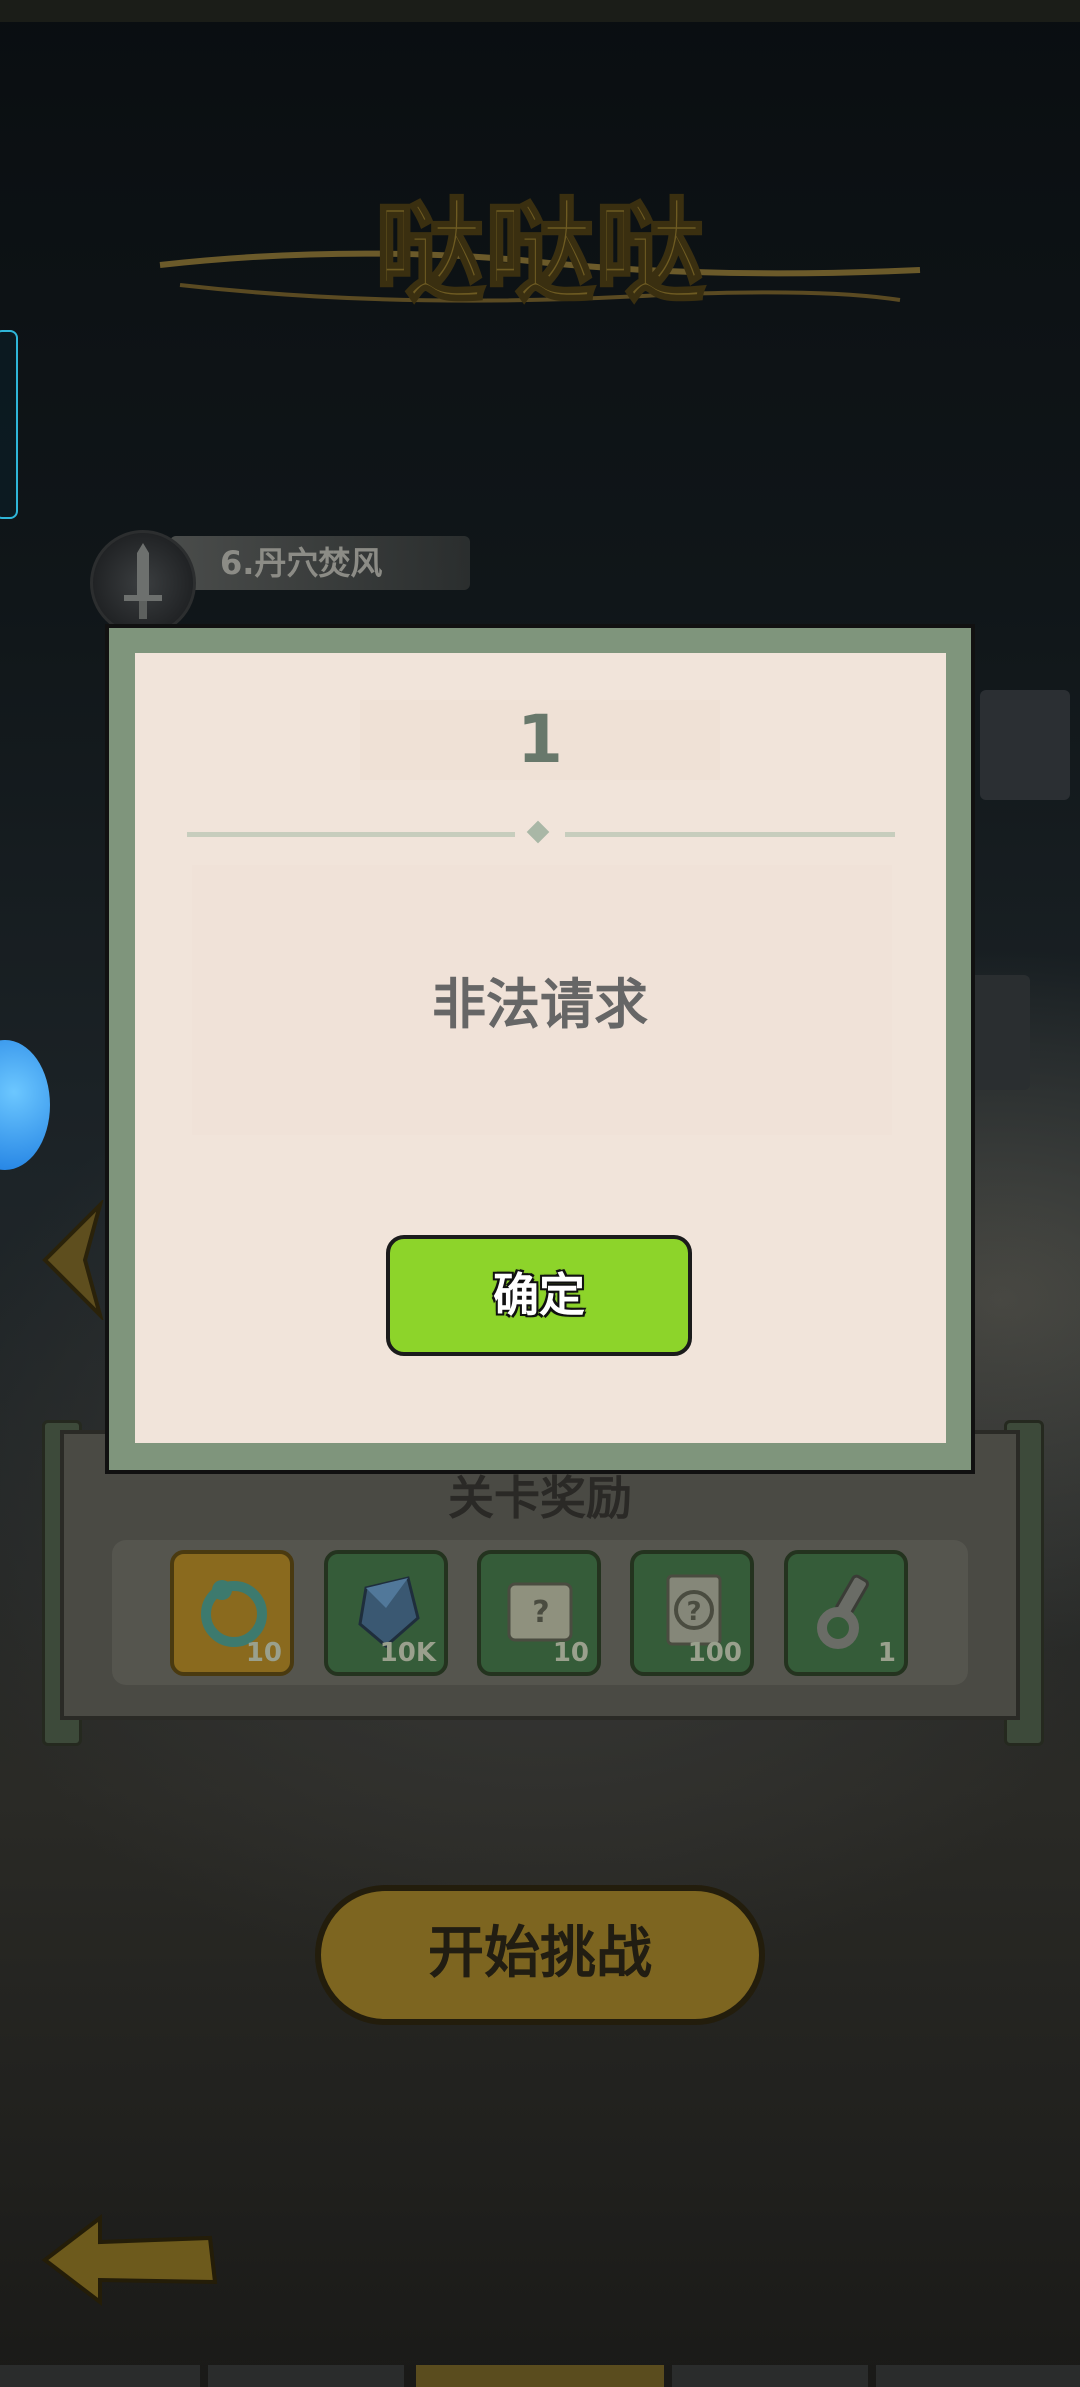 The image size is (1080, 2387). I want to click on reward-item: 10K, so click(386, 1613).